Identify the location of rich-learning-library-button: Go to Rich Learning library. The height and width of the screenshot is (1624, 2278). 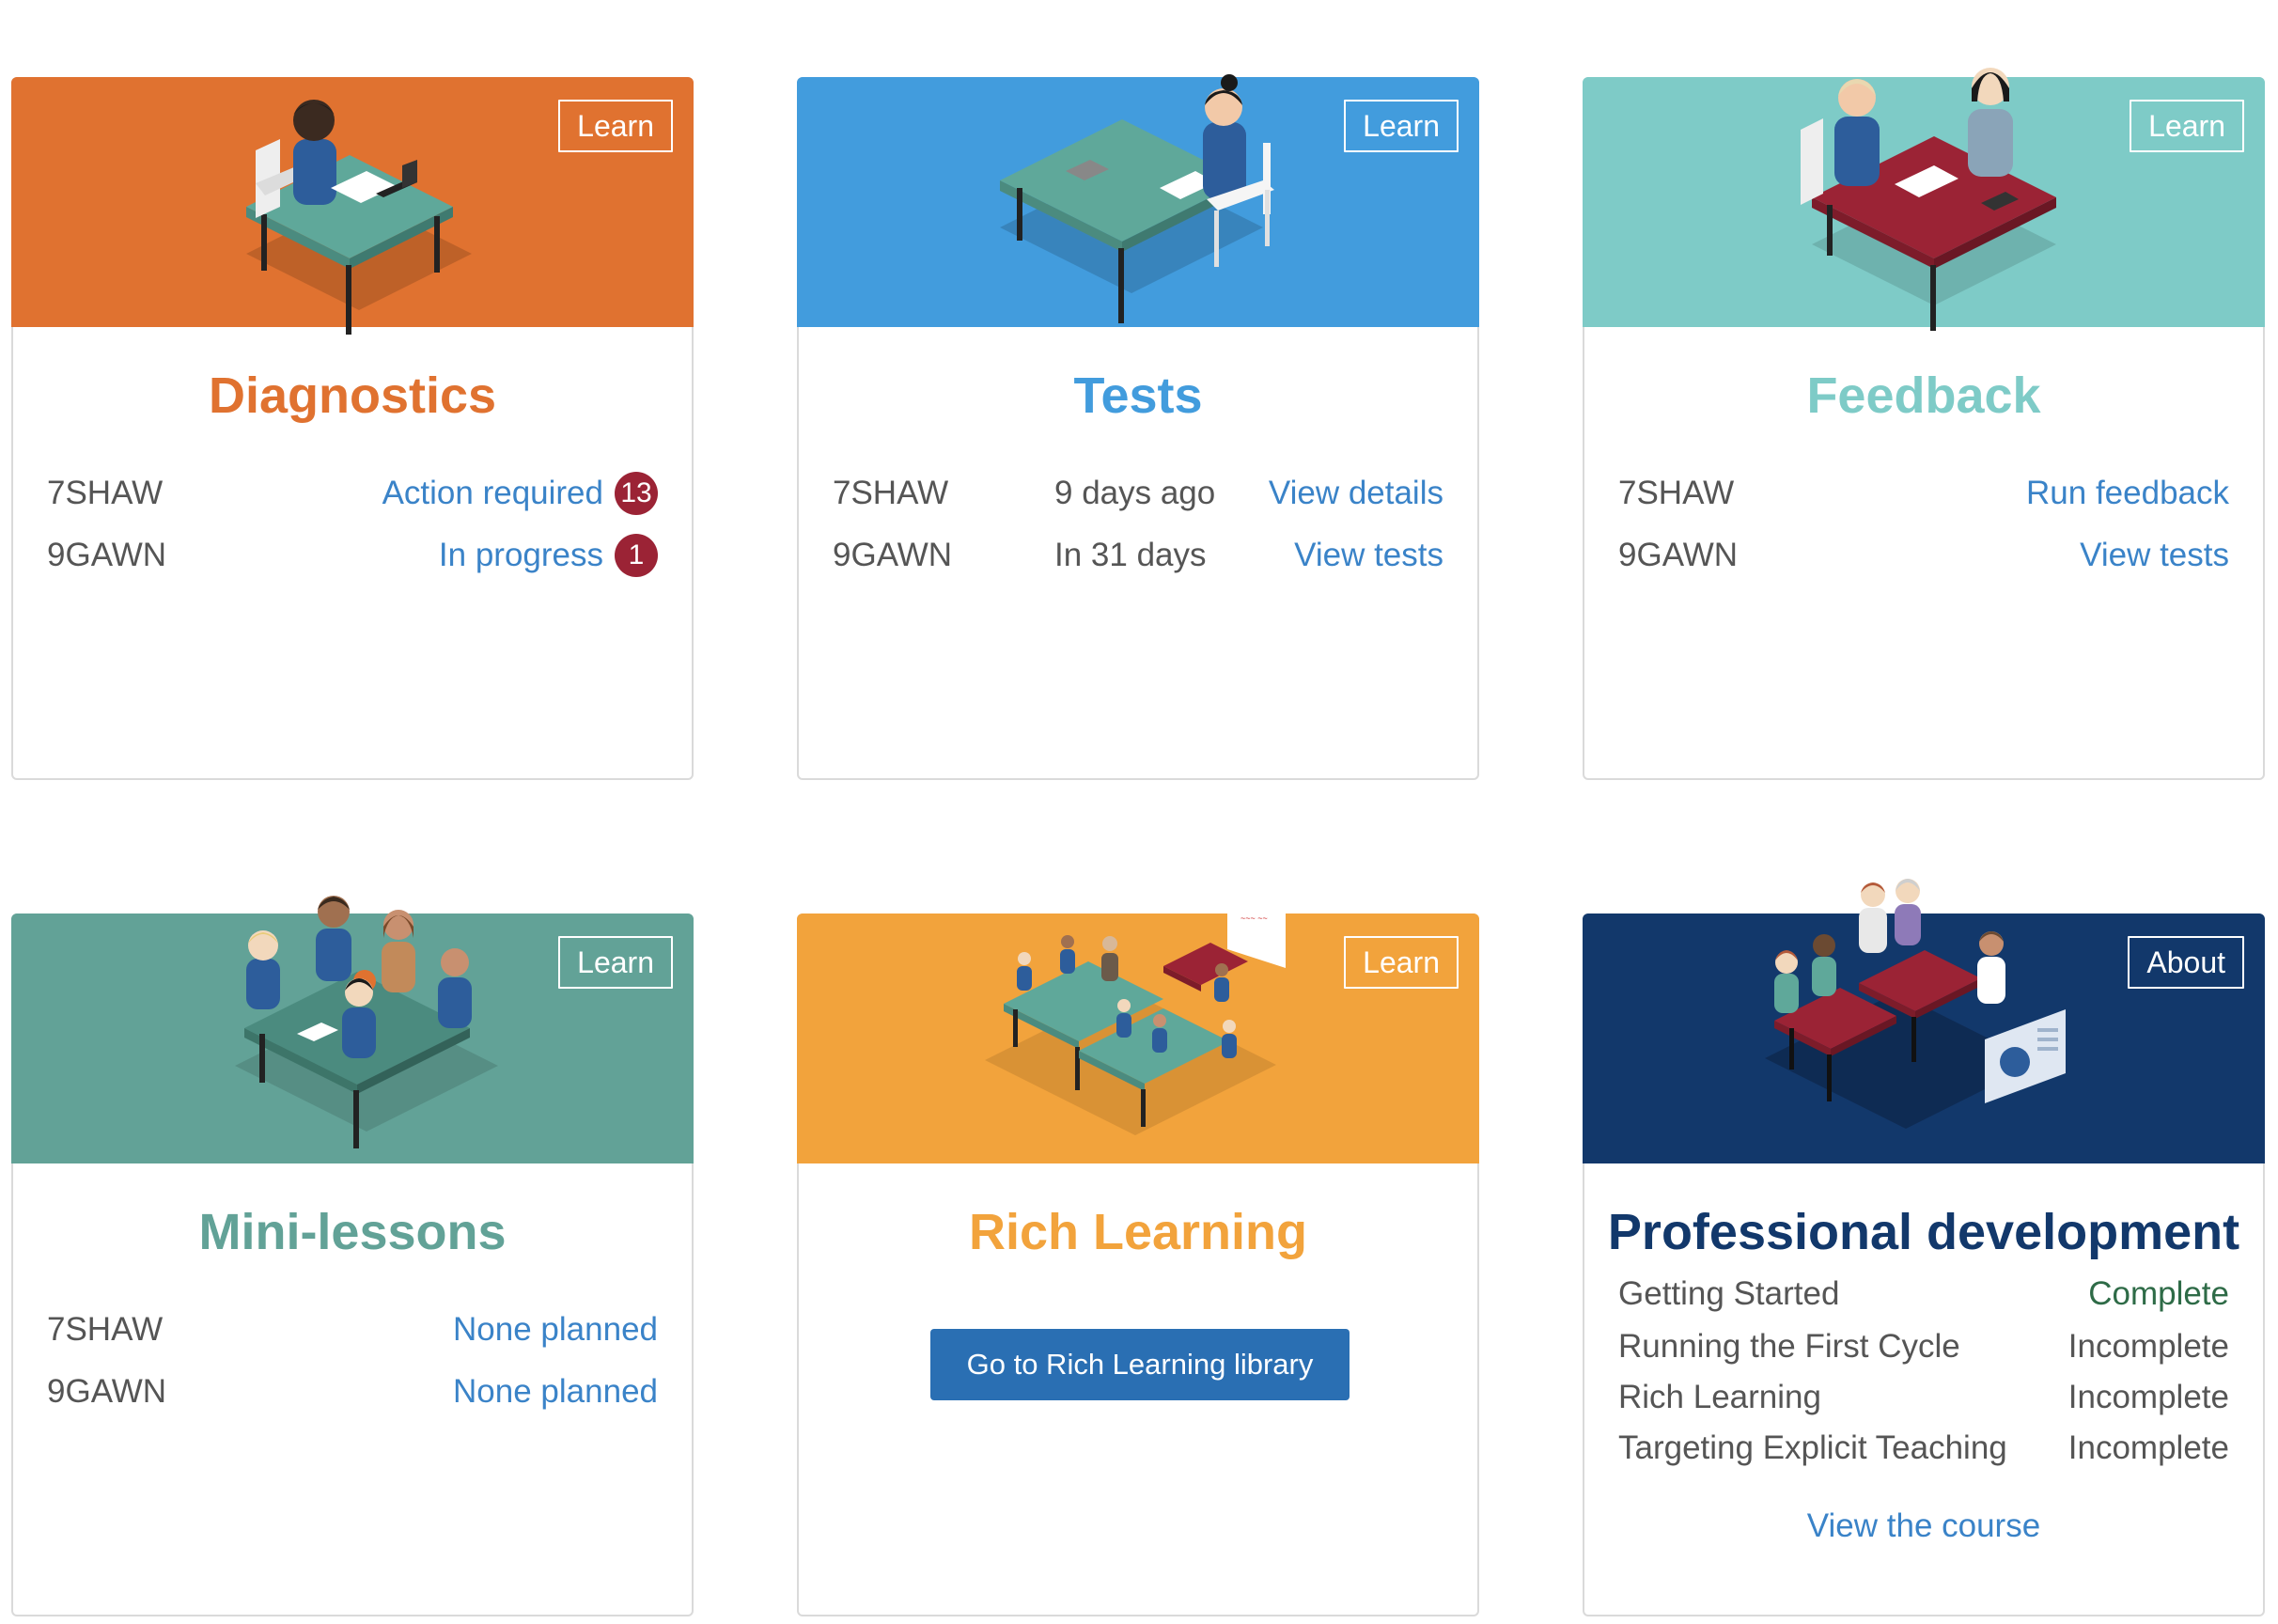
(1140, 1364).